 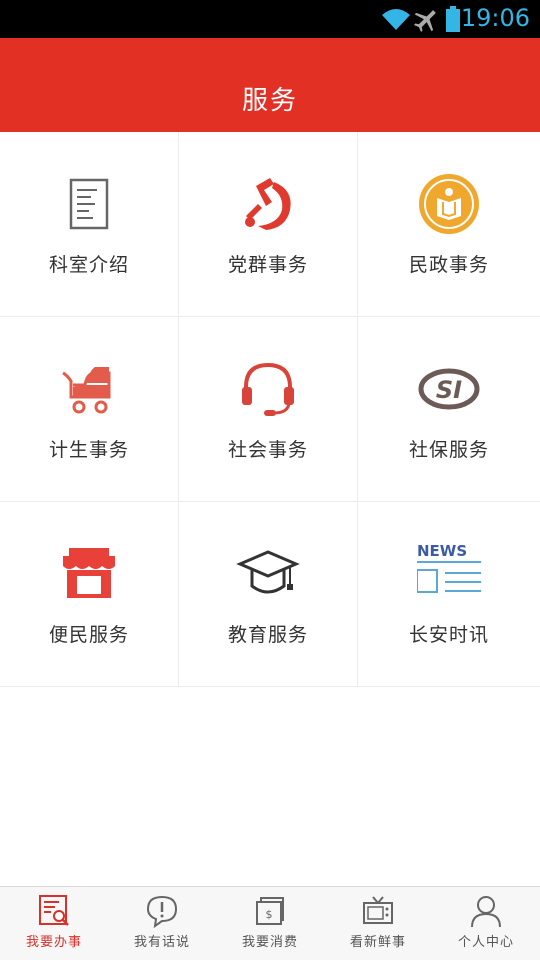 What do you see at coordinates (449, 594) in the screenshot?
I see `service-item-news: NEWS 长安时讯` at bounding box center [449, 594].